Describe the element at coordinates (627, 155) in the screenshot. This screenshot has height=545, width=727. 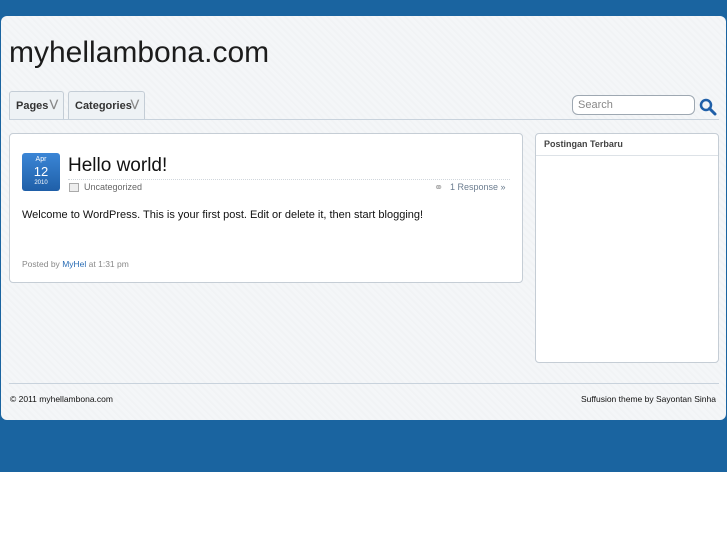
I see `widget-divider` at that location.